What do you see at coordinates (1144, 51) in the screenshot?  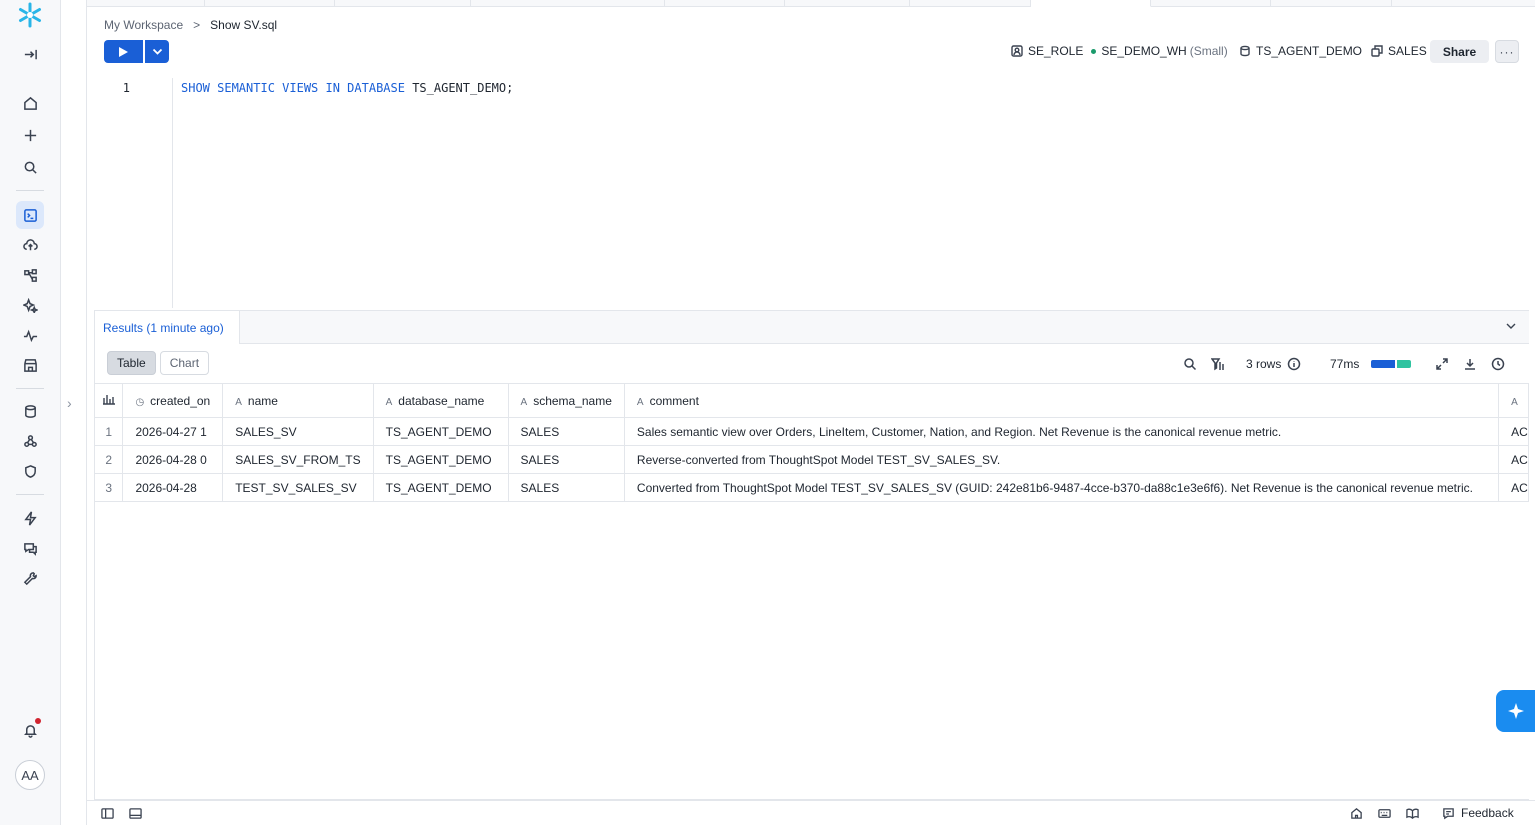 I see `warehouse-name: SE_DEMO_WH` at bounding box center [1144, 51].